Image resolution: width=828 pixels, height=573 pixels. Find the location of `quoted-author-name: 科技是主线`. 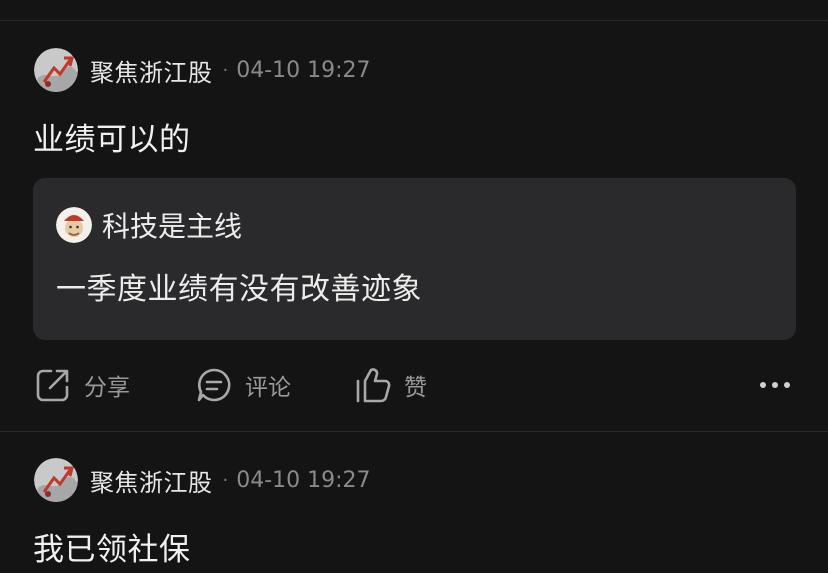

quoted-author-name: 科技是主线 is located at coordinates (172, 225).